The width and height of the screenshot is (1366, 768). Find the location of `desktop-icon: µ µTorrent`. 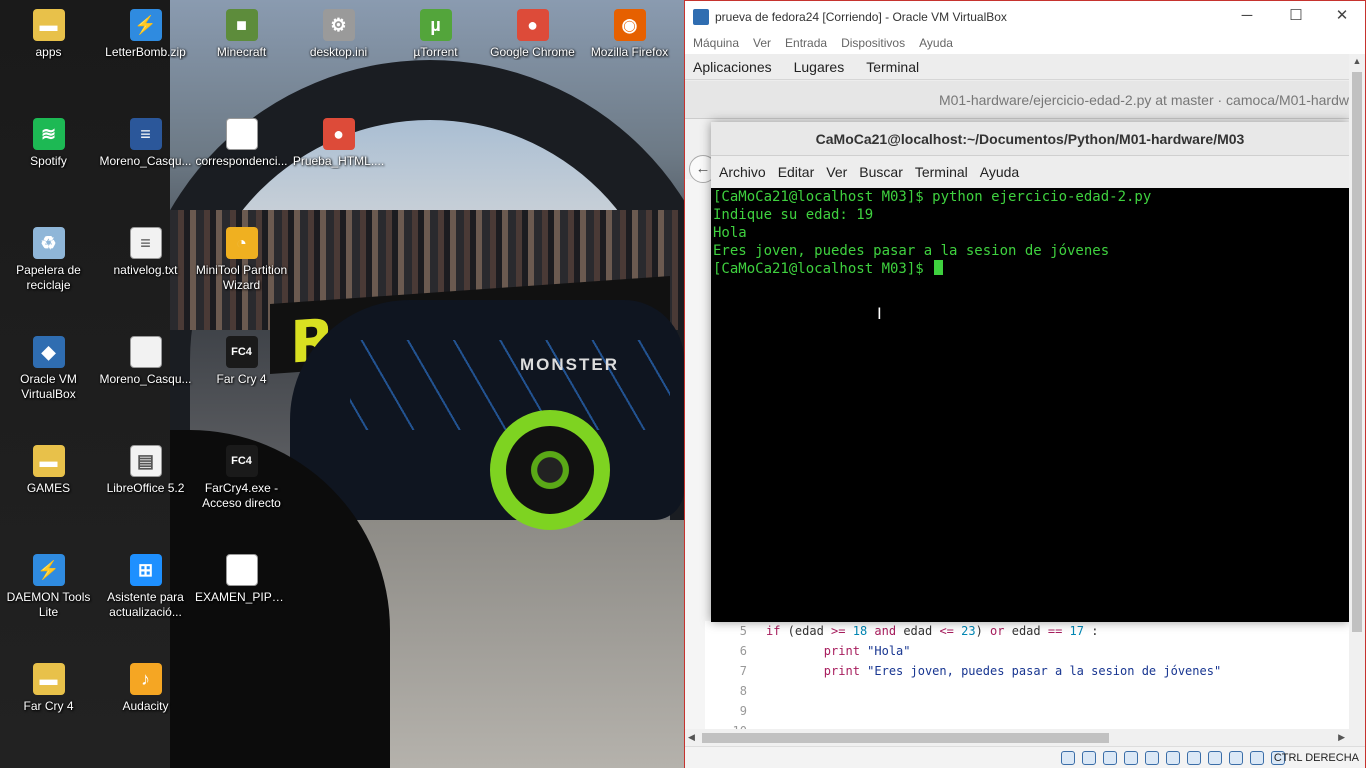

desktop-icon: µ µTorrent is located at coordinates (435, 57).